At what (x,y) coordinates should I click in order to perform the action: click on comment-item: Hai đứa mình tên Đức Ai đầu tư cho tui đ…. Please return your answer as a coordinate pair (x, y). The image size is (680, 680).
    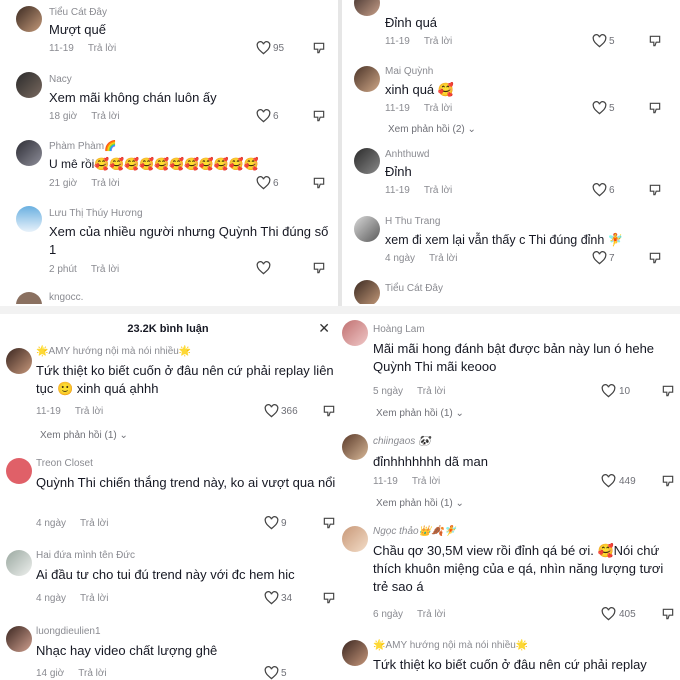
    Looking at the image, I should click on (168, 576).